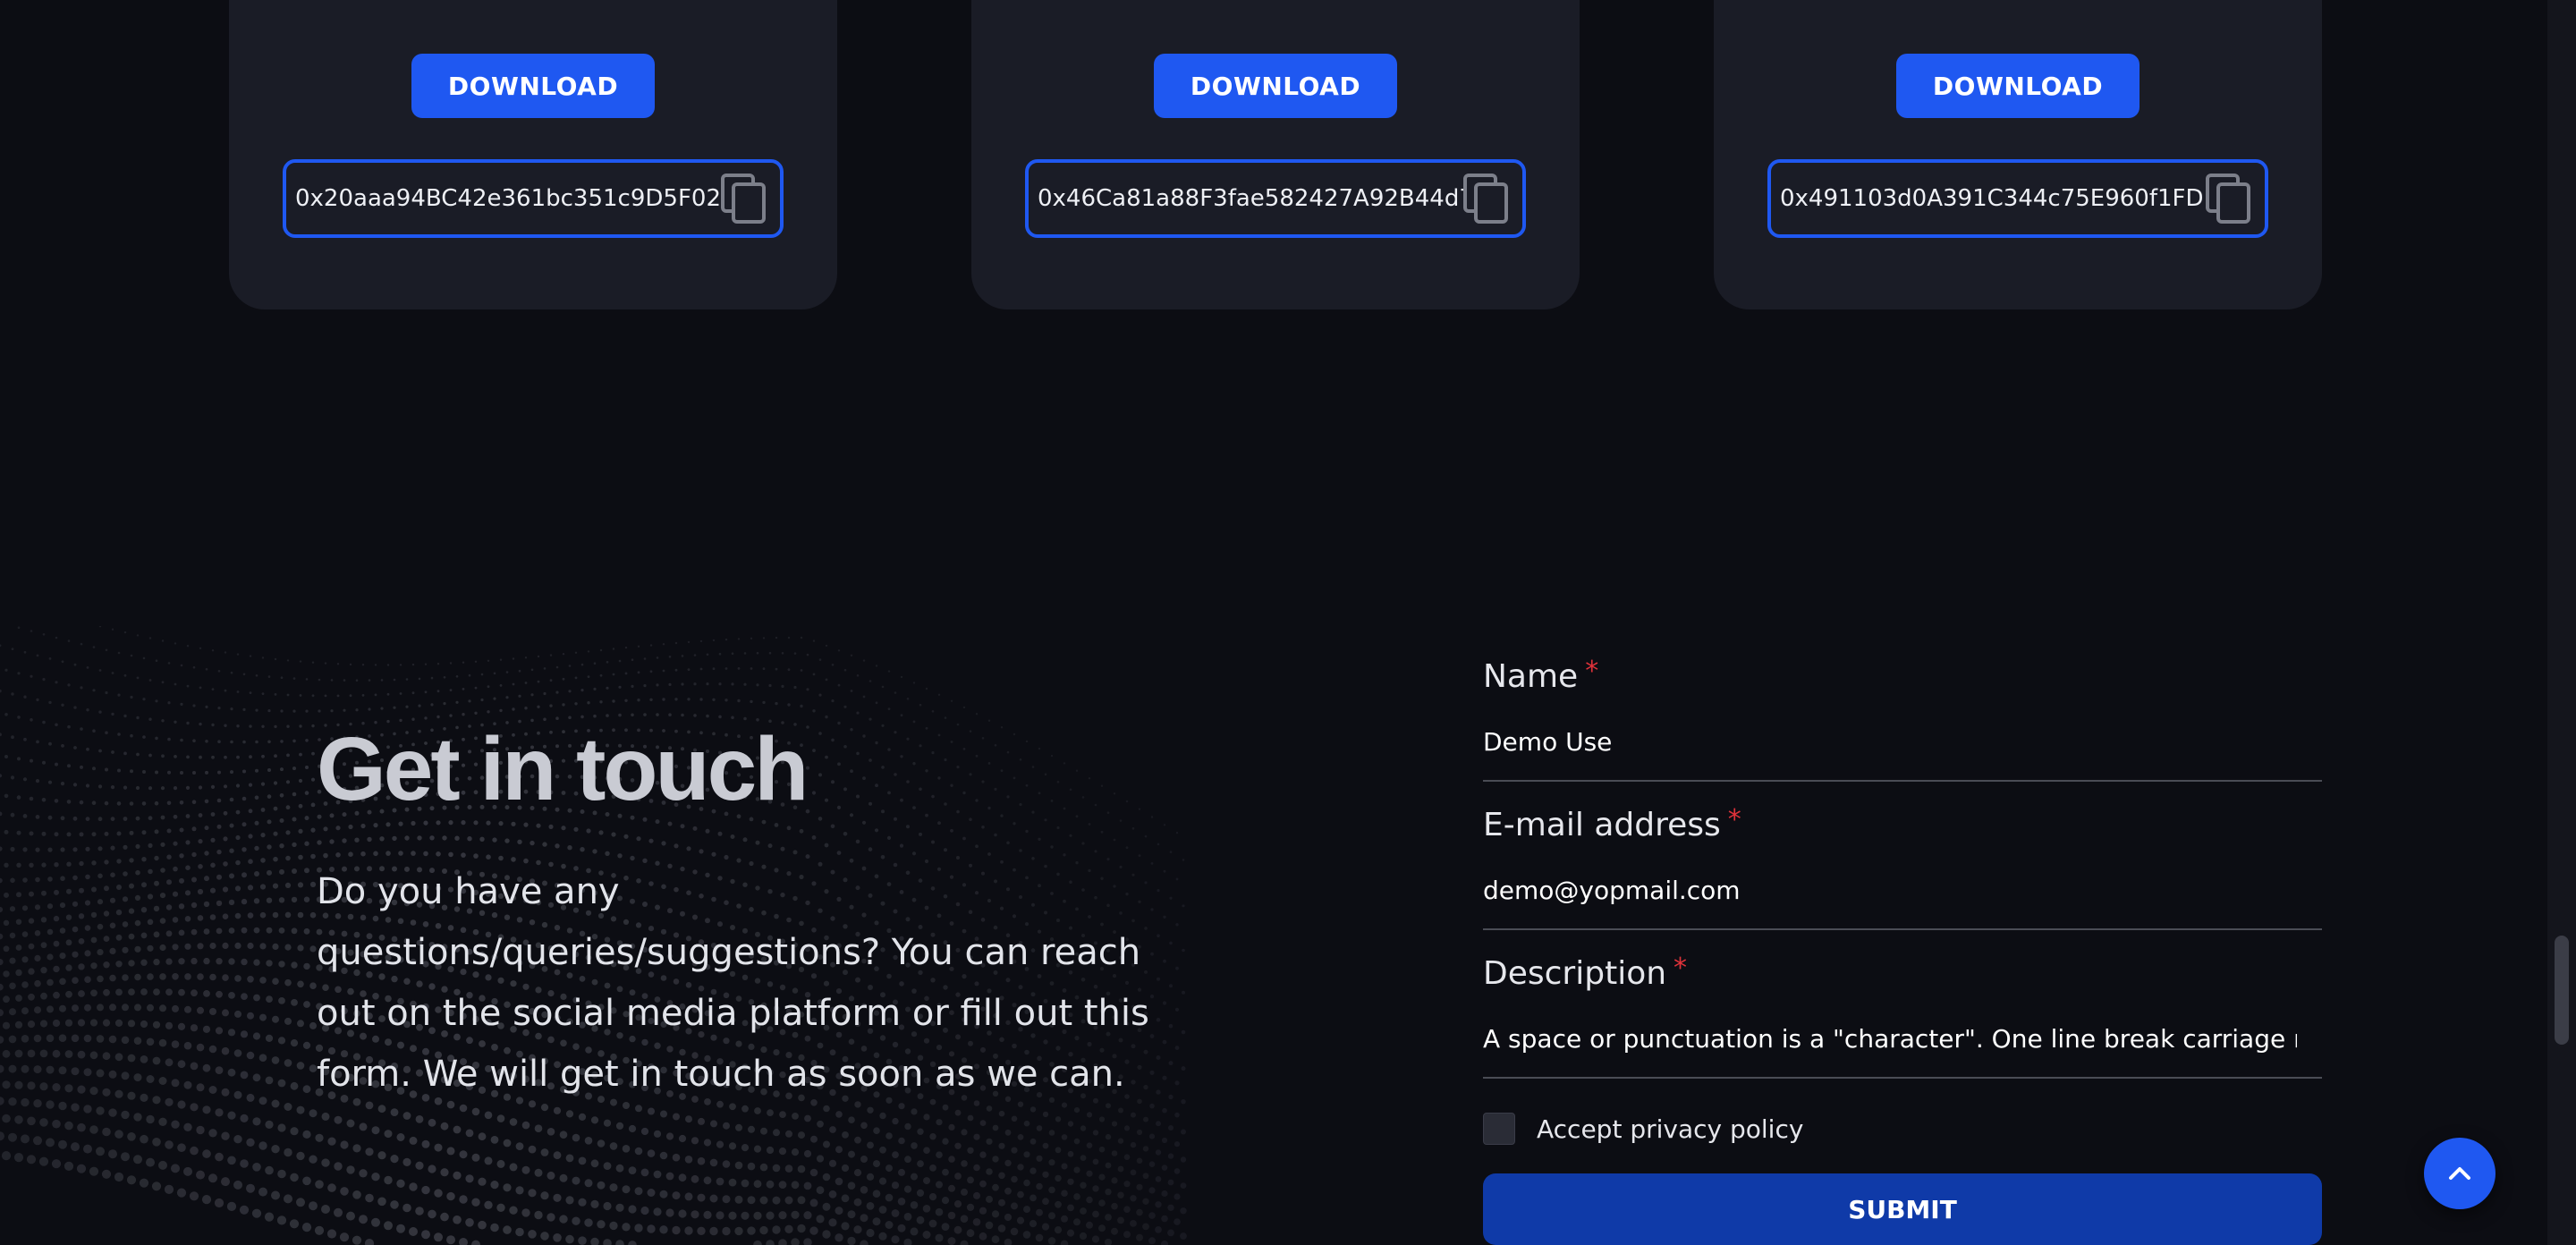  I want to click on wallet-address-field: 0x491103d0A391C344c75E960f1FDFf94, so click(2017, 198).